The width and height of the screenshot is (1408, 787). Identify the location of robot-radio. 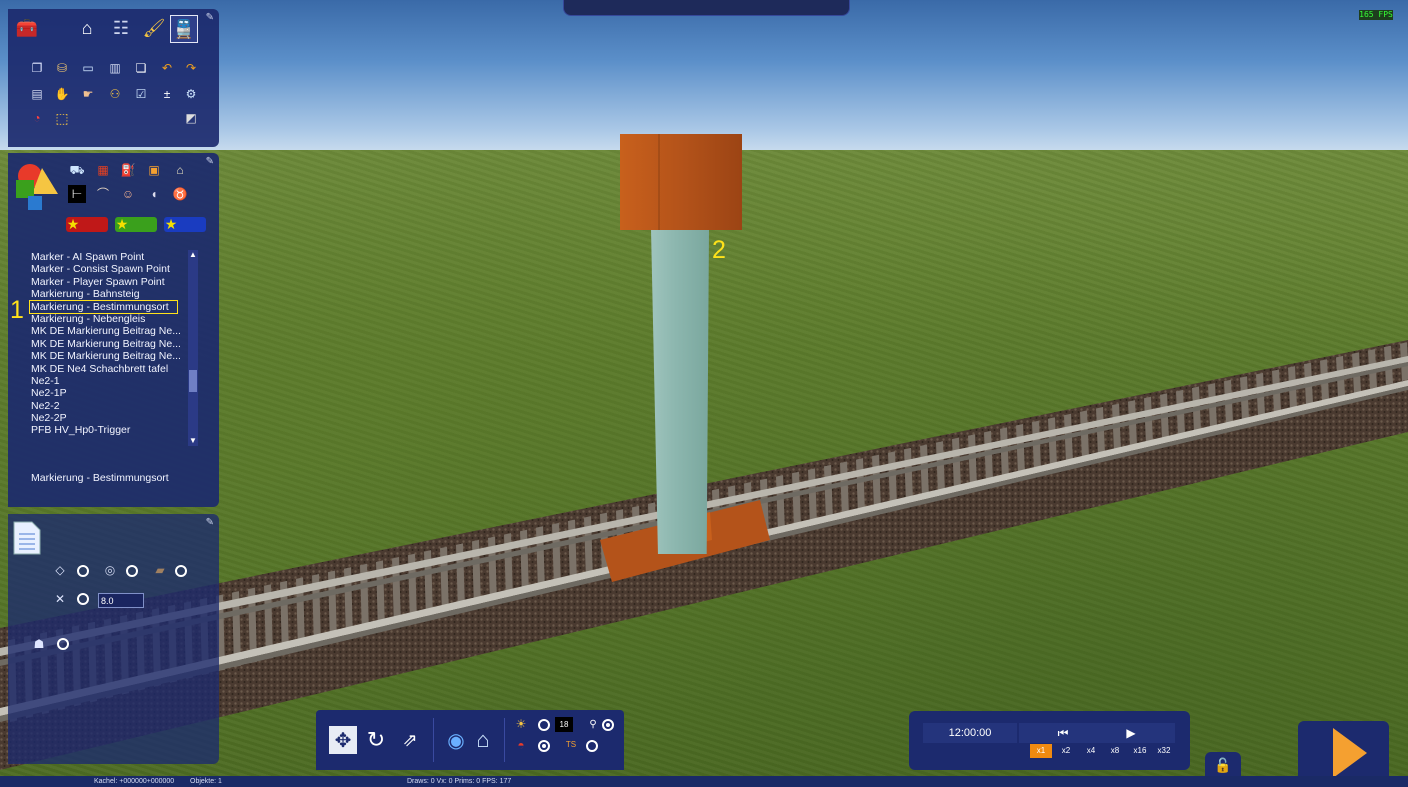
(63, 644).